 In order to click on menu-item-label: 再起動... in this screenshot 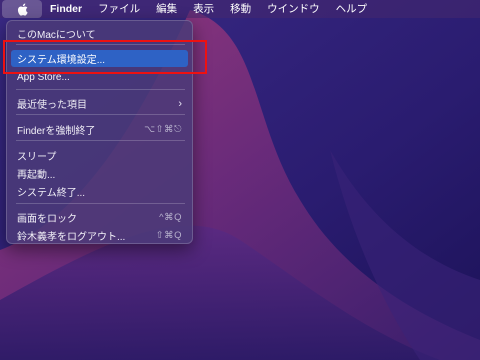, I will do `click(36, 175)`.